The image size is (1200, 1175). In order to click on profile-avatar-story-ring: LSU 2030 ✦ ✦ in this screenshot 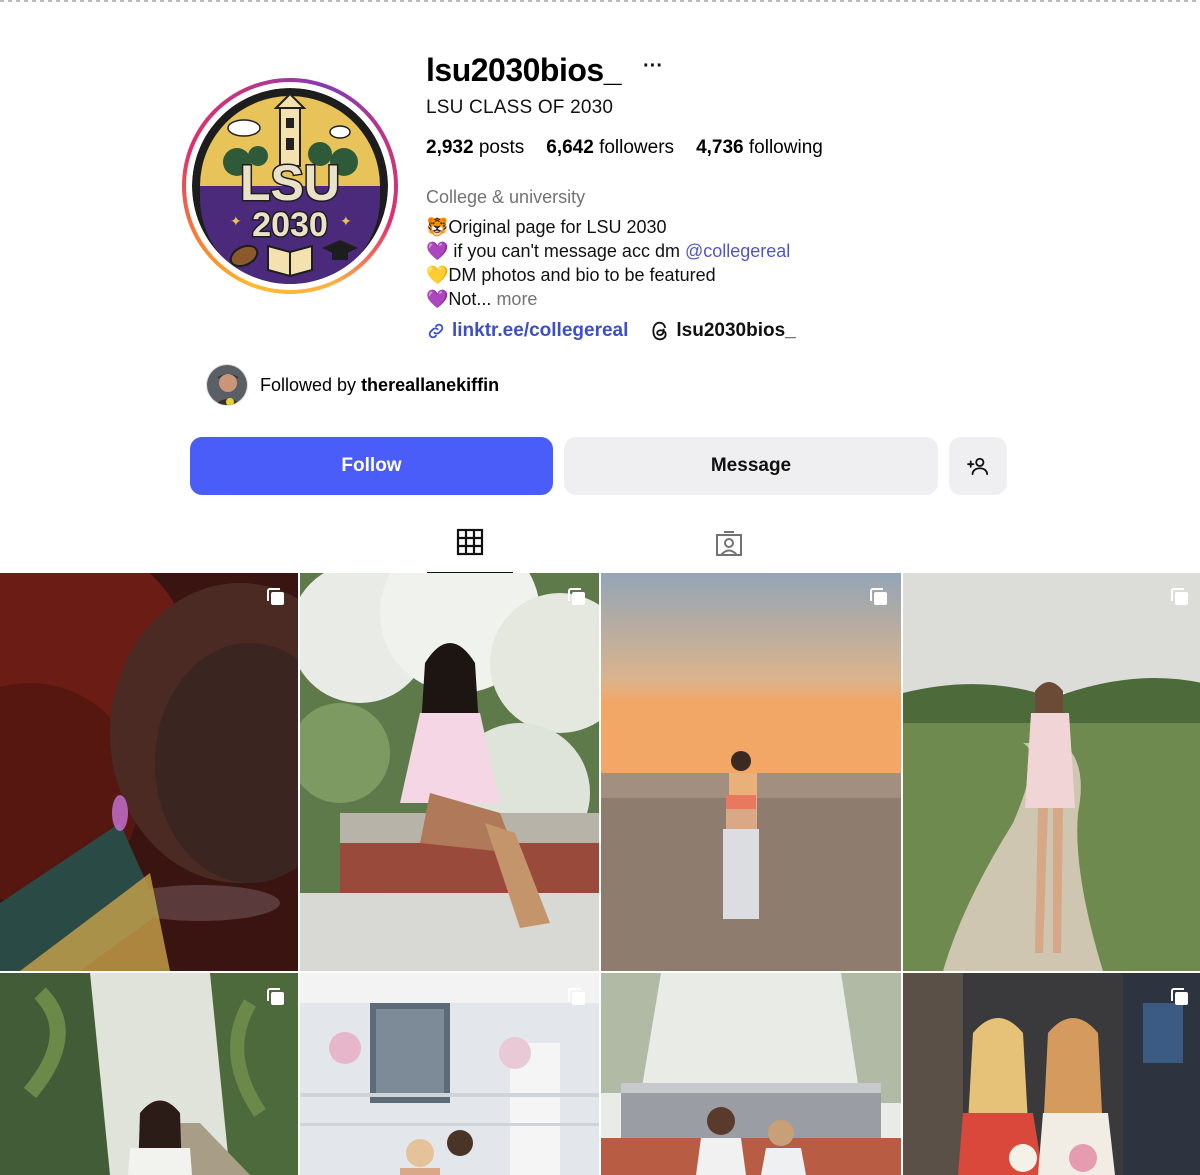, I will do `click(290, 186)`.